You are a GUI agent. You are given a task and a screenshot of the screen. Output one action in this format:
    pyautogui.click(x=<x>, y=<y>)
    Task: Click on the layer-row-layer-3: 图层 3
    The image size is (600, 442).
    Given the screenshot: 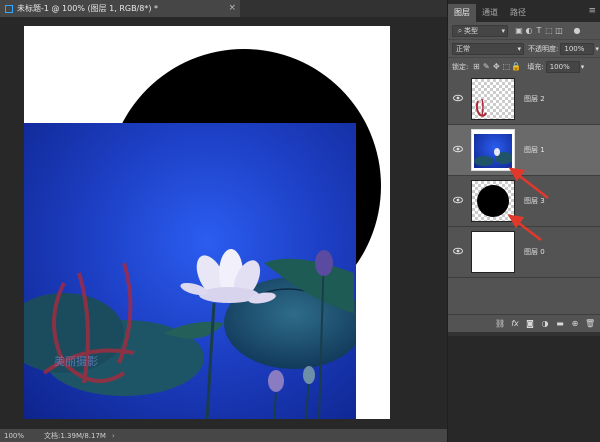 What is the action you would take?
    pyautogui.click(x=524, y=201)
    